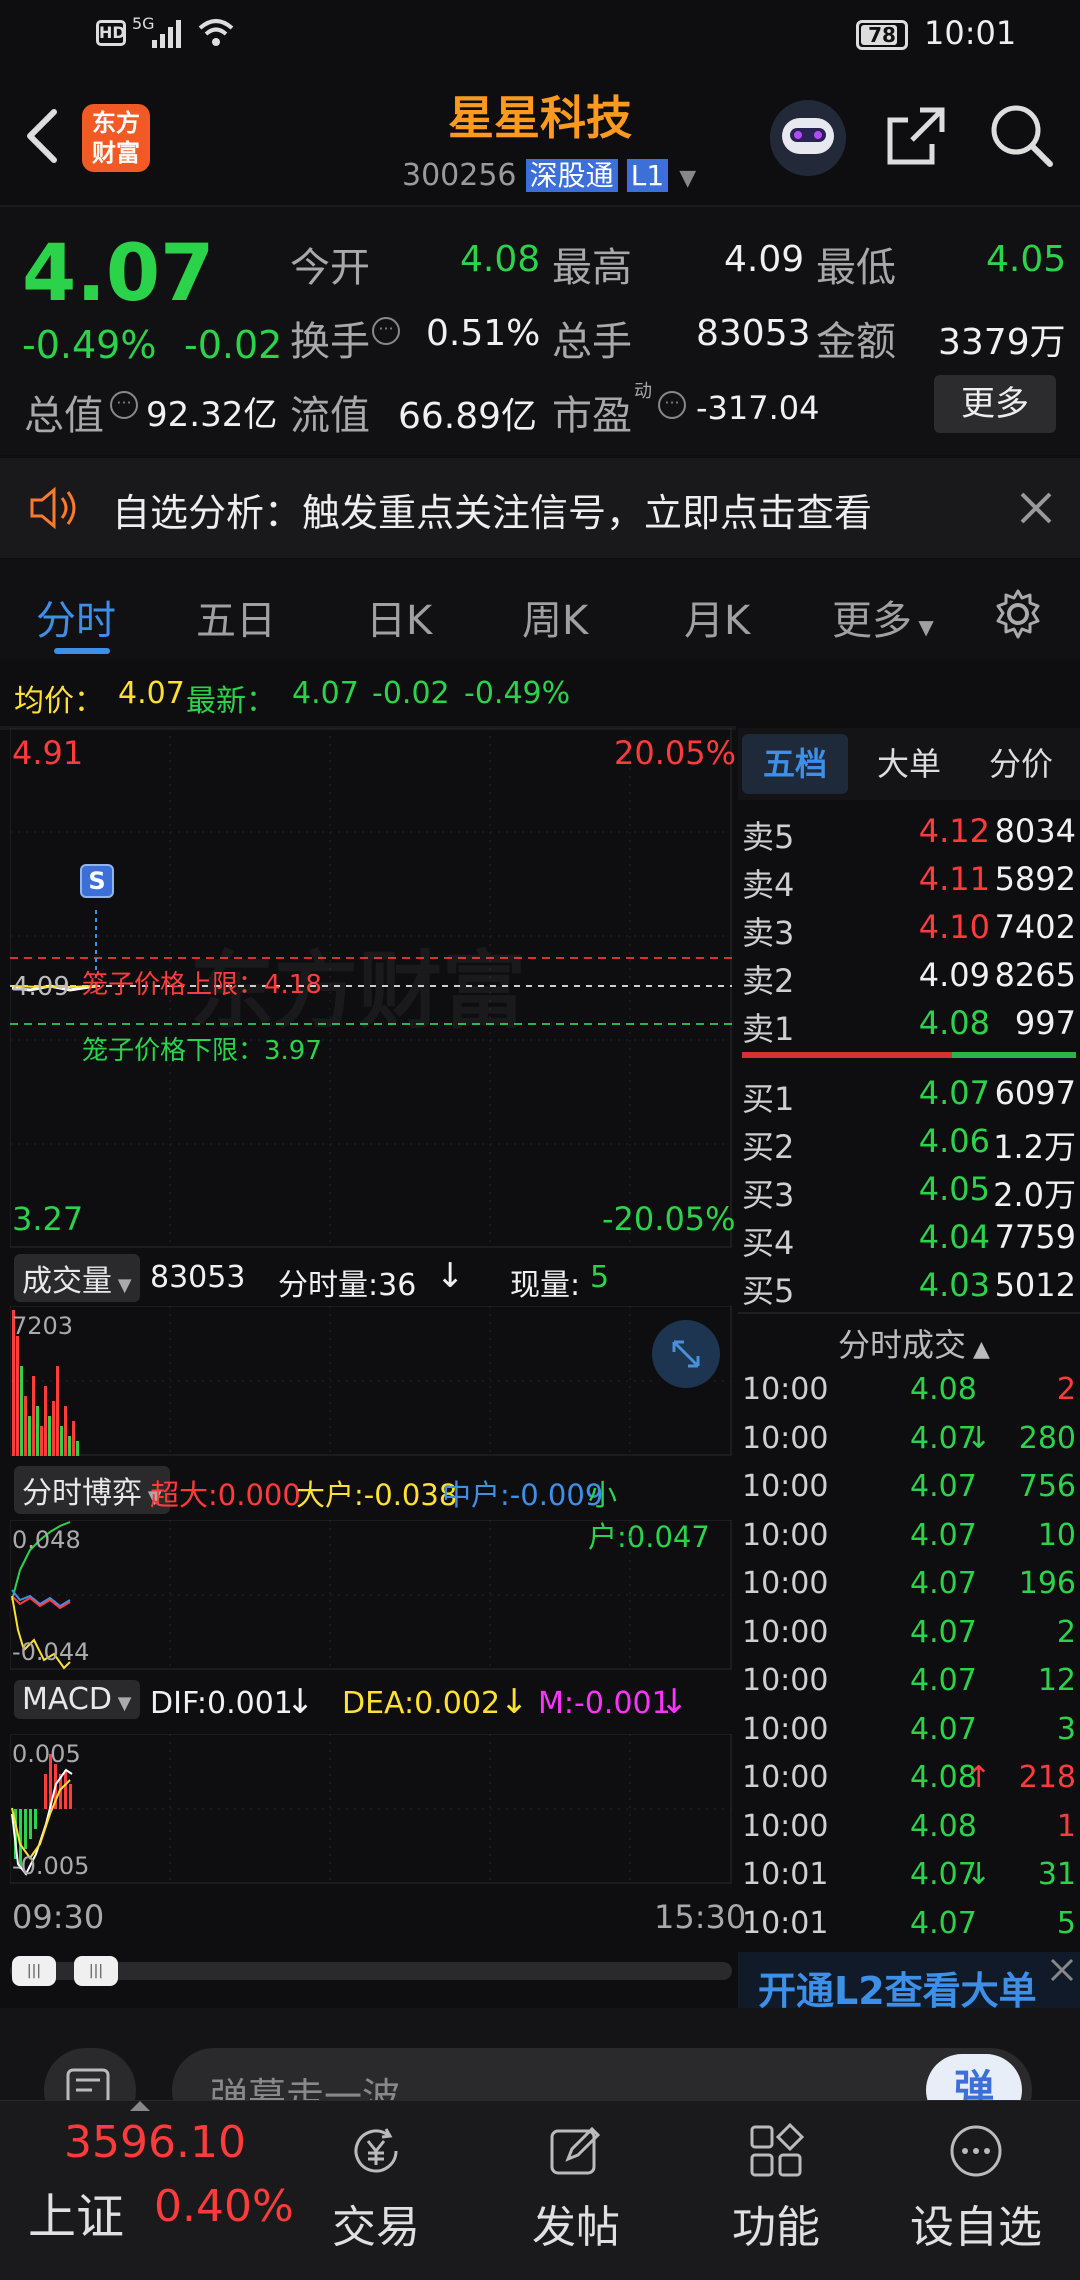  I want to click on bid-volume: 2.0万, so click(1034, 1195).